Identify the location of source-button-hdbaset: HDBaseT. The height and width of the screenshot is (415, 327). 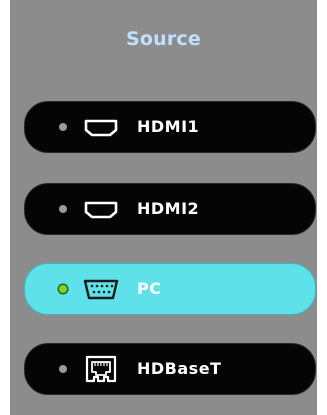
(170, 369).